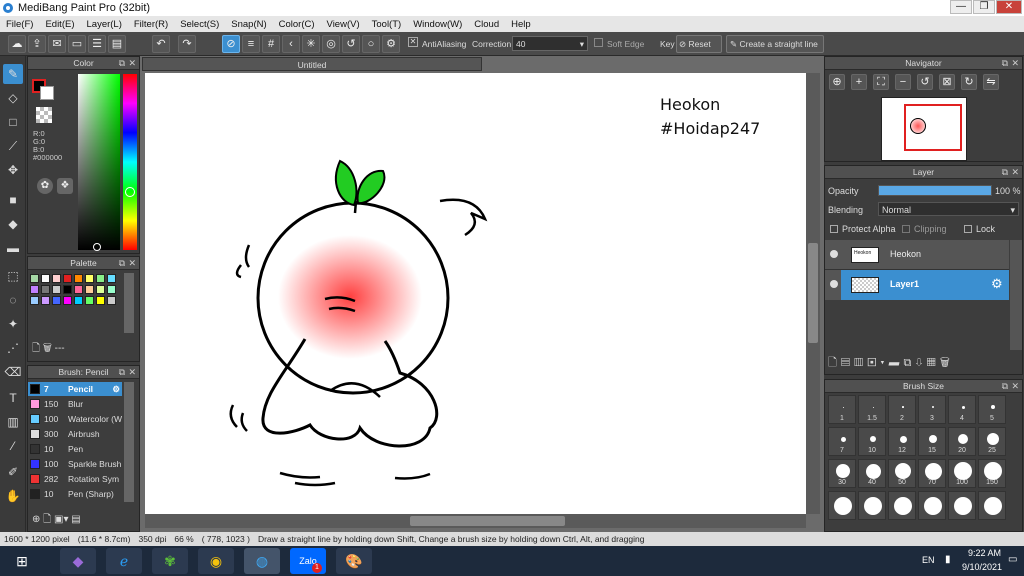  What do you see at coordinates (13, 276) in the screenshot?
I see `select-tool-icon: ⬚` at bounding box center [13, 276].